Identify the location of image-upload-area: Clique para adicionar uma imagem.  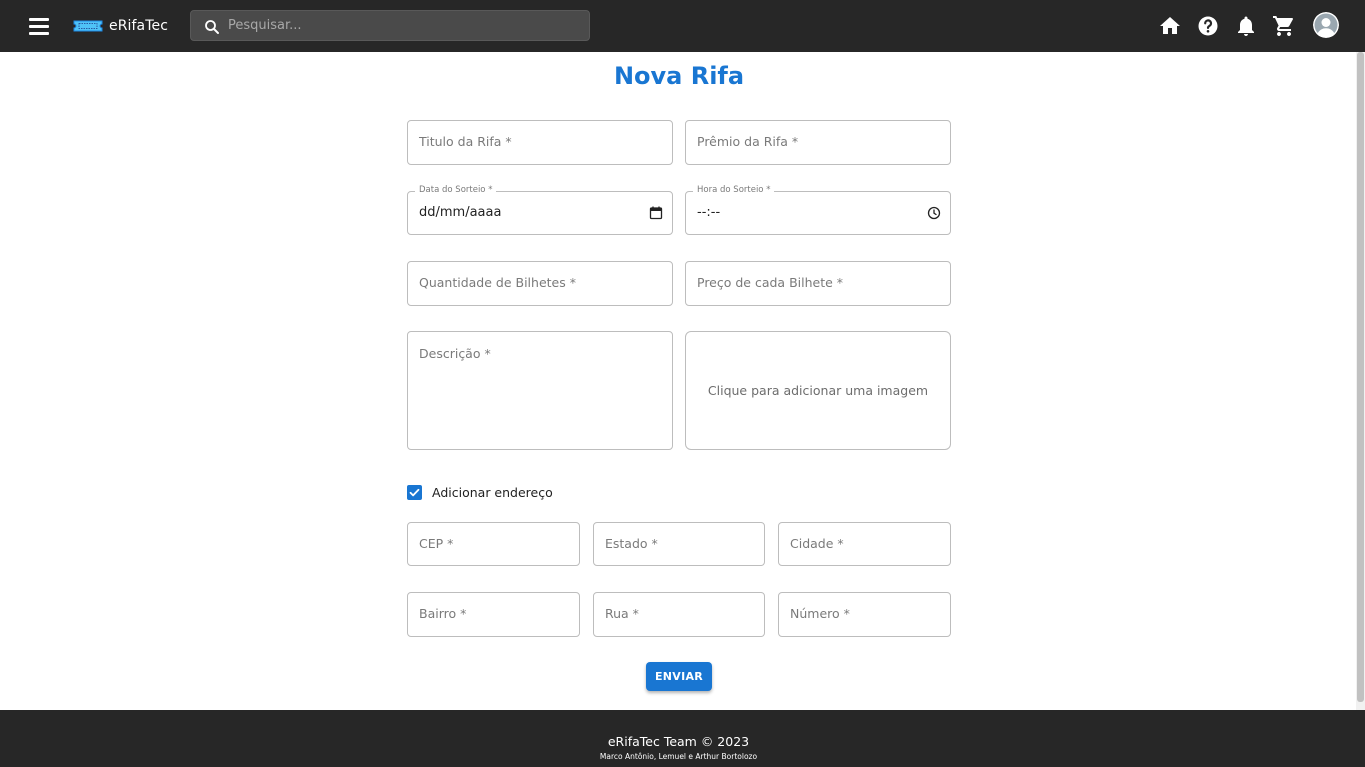
(818, 390).